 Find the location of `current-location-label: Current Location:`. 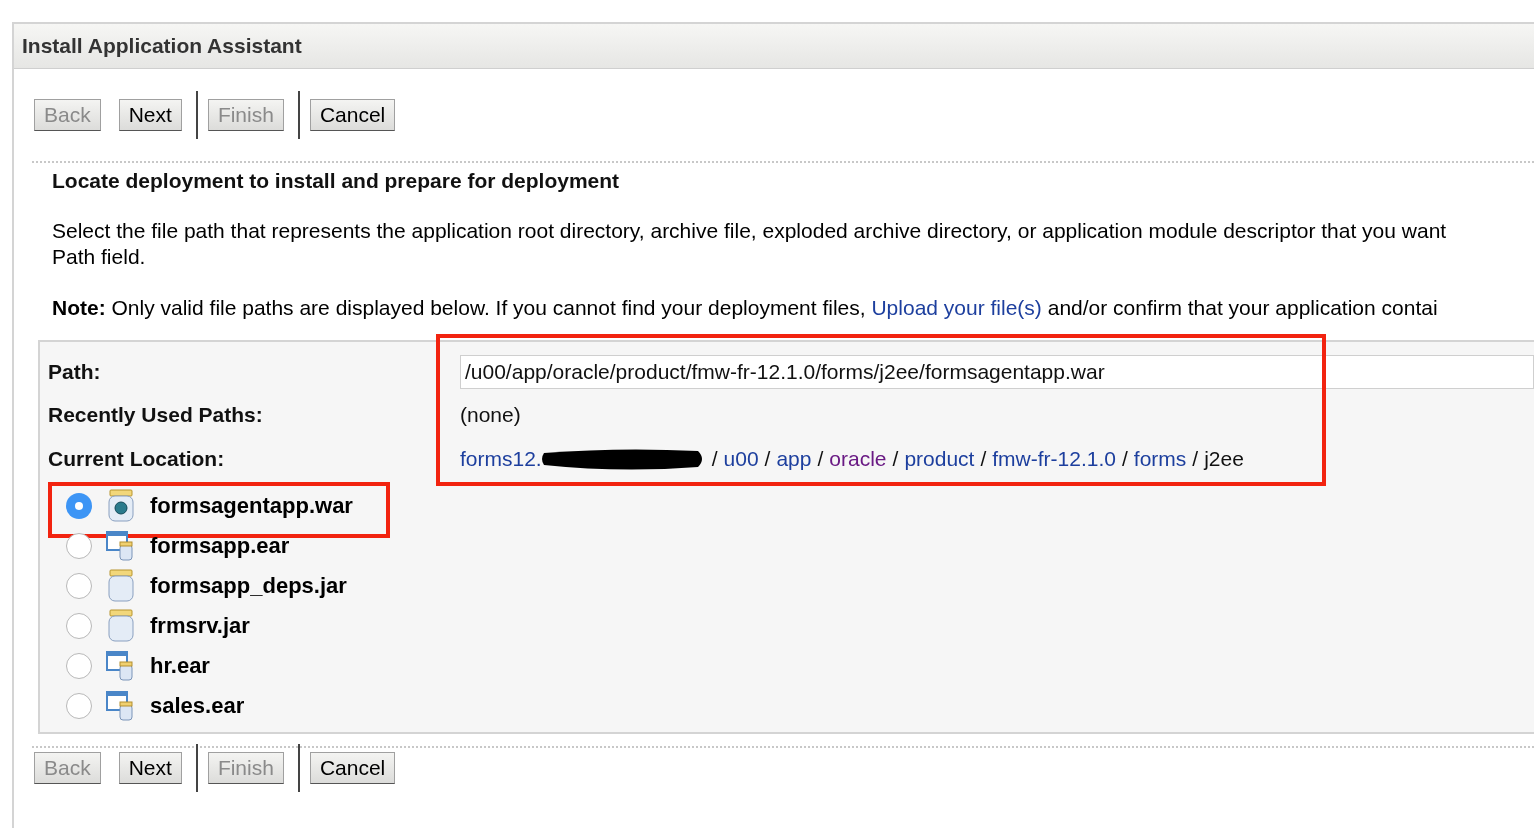

current-location-label: Current Location: is located at coordinates (137, 459).